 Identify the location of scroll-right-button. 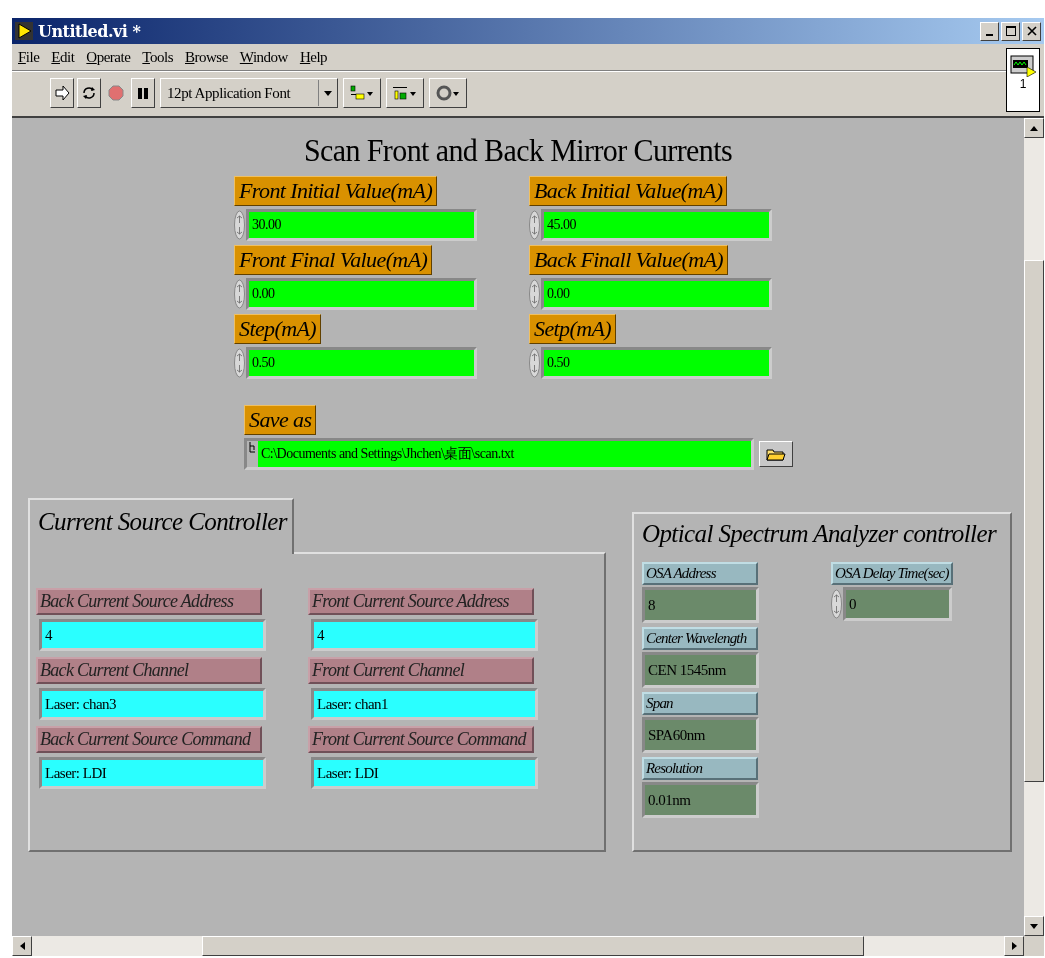
(1014, 946).